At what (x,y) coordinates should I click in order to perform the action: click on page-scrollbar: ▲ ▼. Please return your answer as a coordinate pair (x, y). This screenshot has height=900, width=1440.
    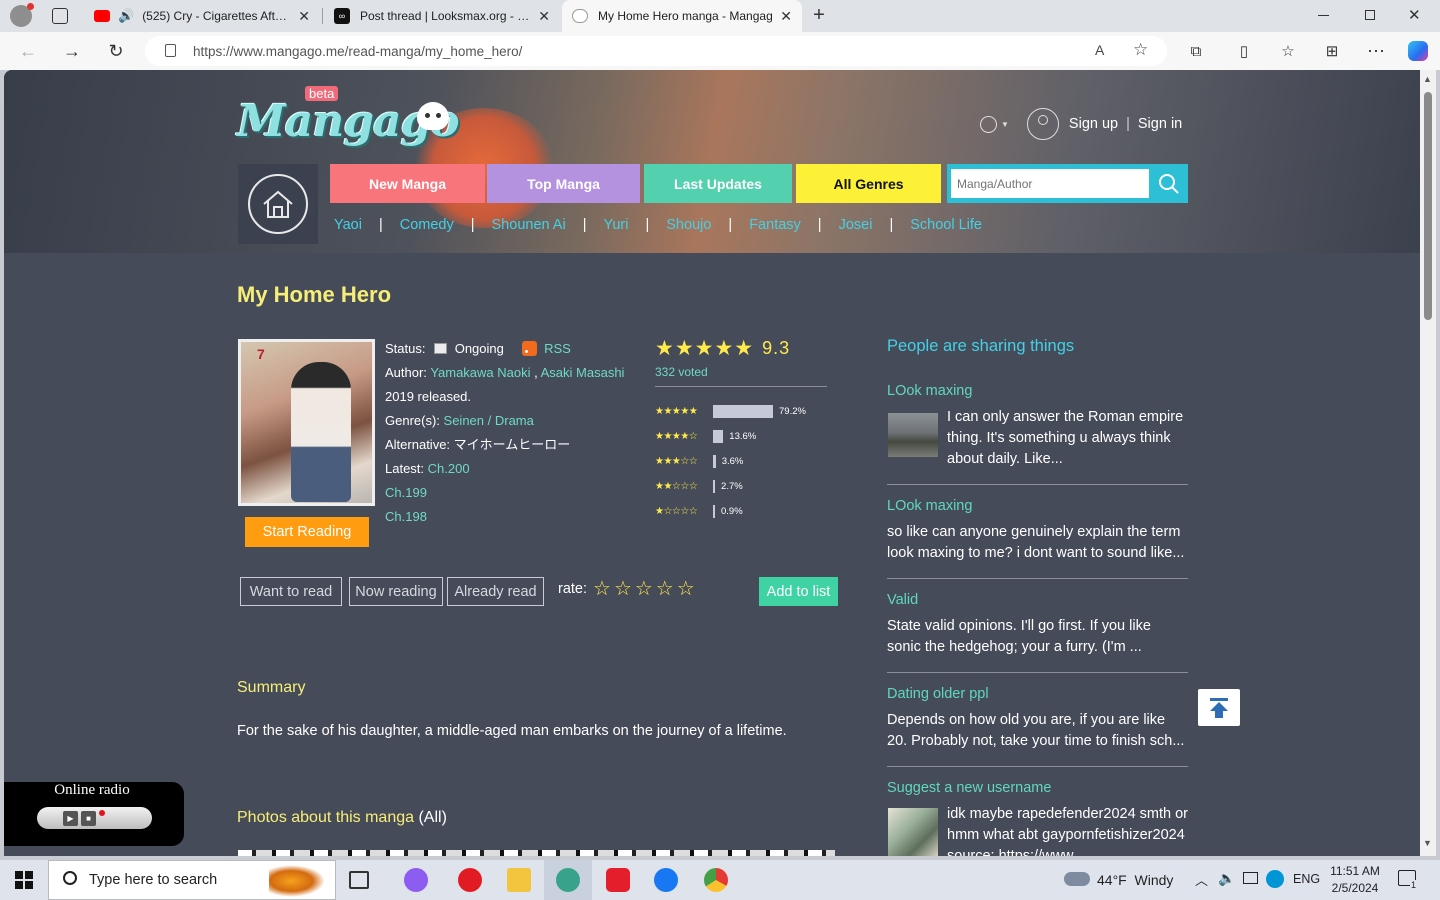
    Looking at the image, I should click on (1428, 463).